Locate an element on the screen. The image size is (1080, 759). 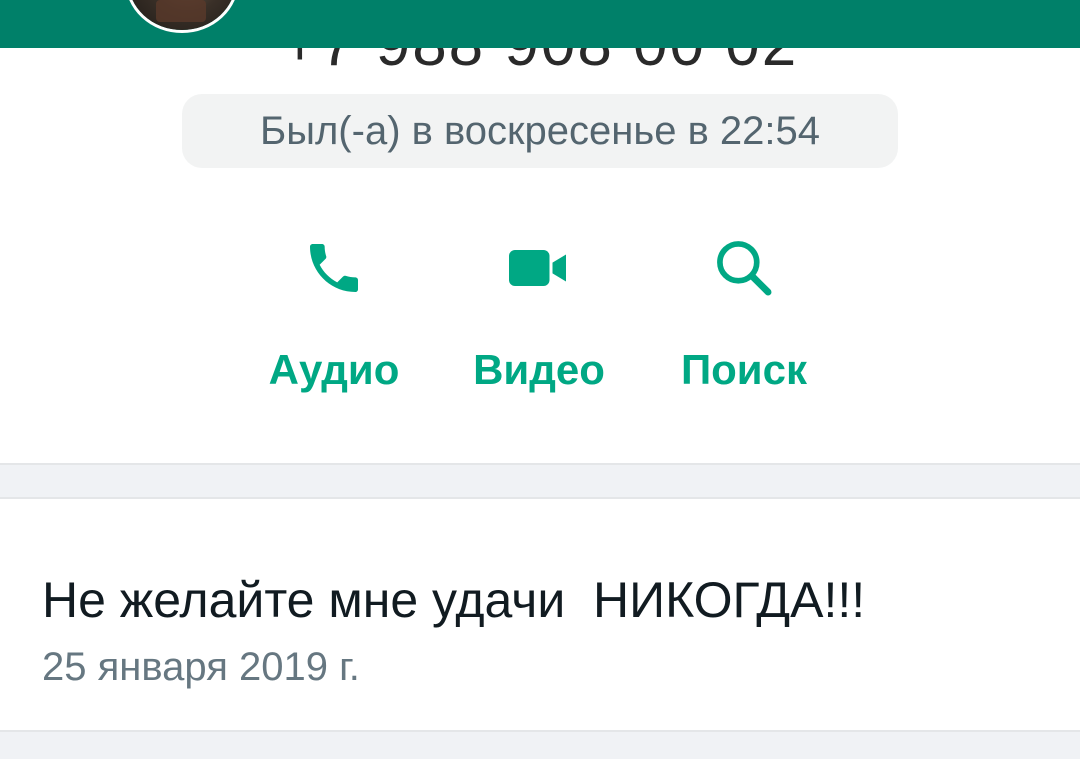
phone-icon is located at coordinates (334, 268).